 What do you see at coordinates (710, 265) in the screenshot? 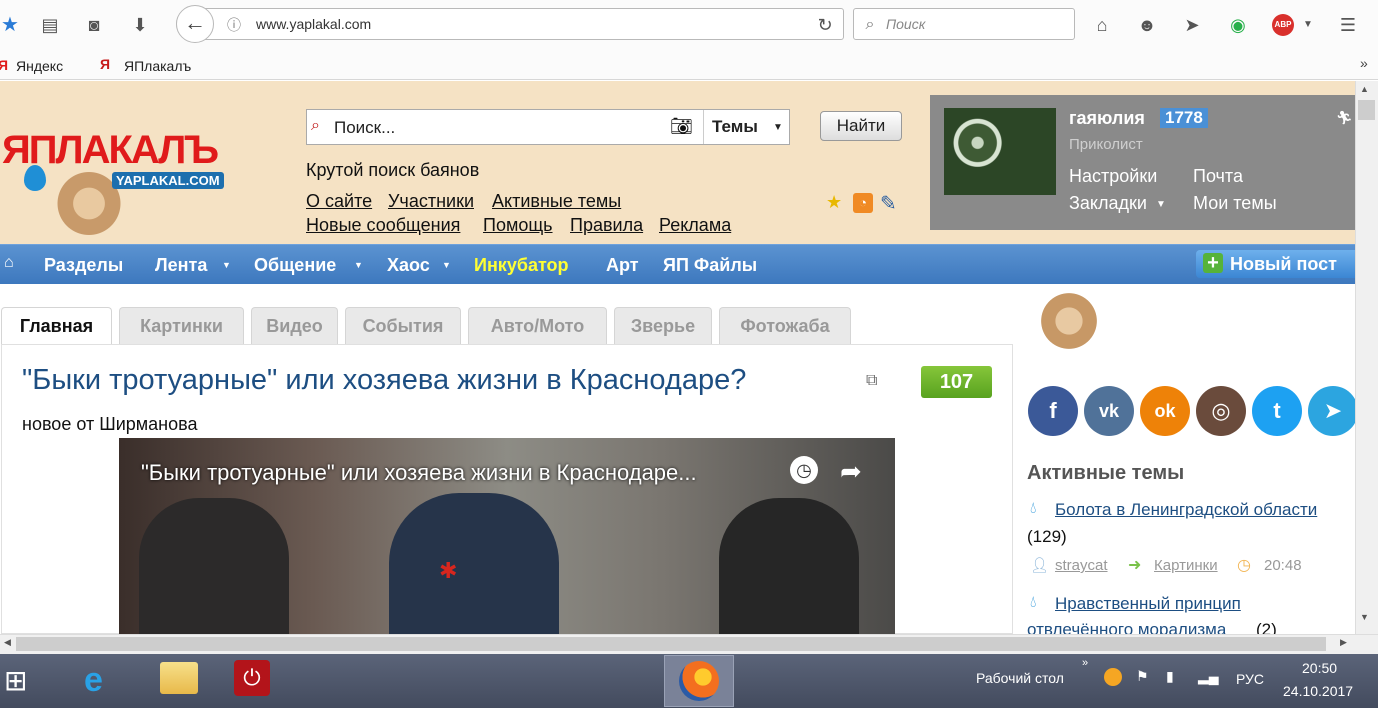
I see `nav-files: ЯП Файлы` at bounding box center [710, 265].